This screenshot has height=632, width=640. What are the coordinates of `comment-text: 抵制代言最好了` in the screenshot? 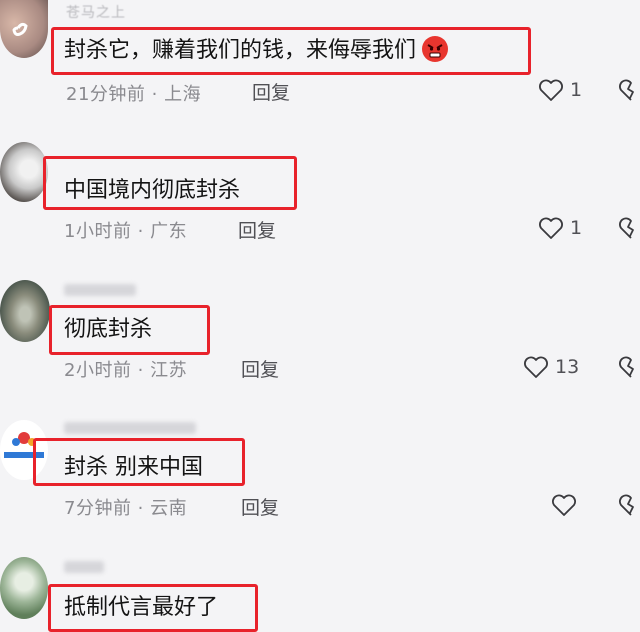 It's located at (141, 607).